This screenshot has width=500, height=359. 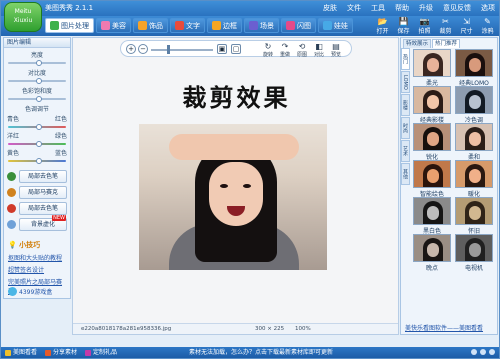 I want to click on tab-3: 文字, so click(x=187, y=25).